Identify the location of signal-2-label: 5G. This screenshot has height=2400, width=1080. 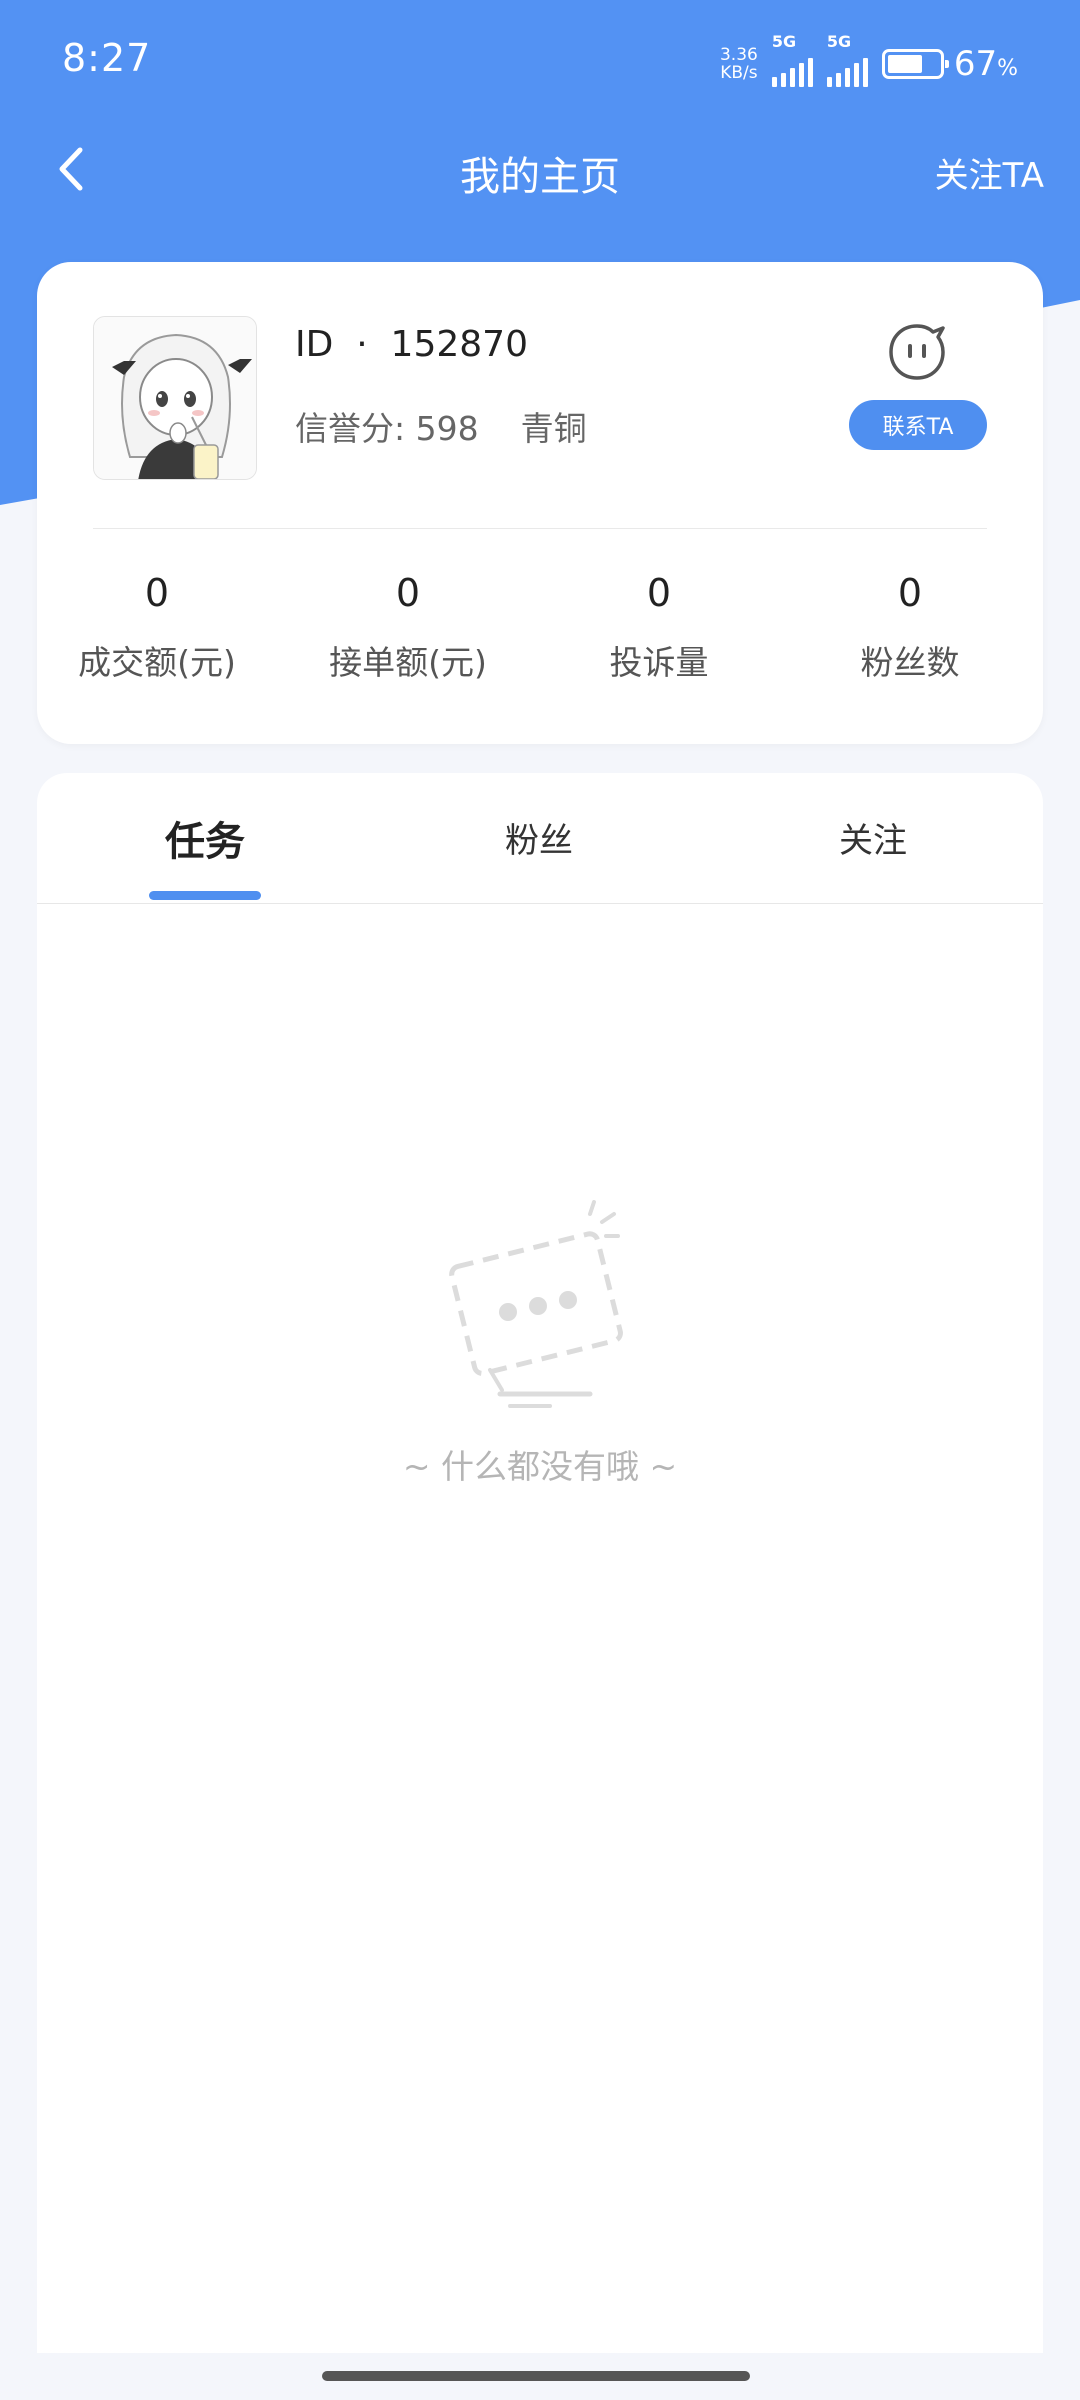
(839, 41).